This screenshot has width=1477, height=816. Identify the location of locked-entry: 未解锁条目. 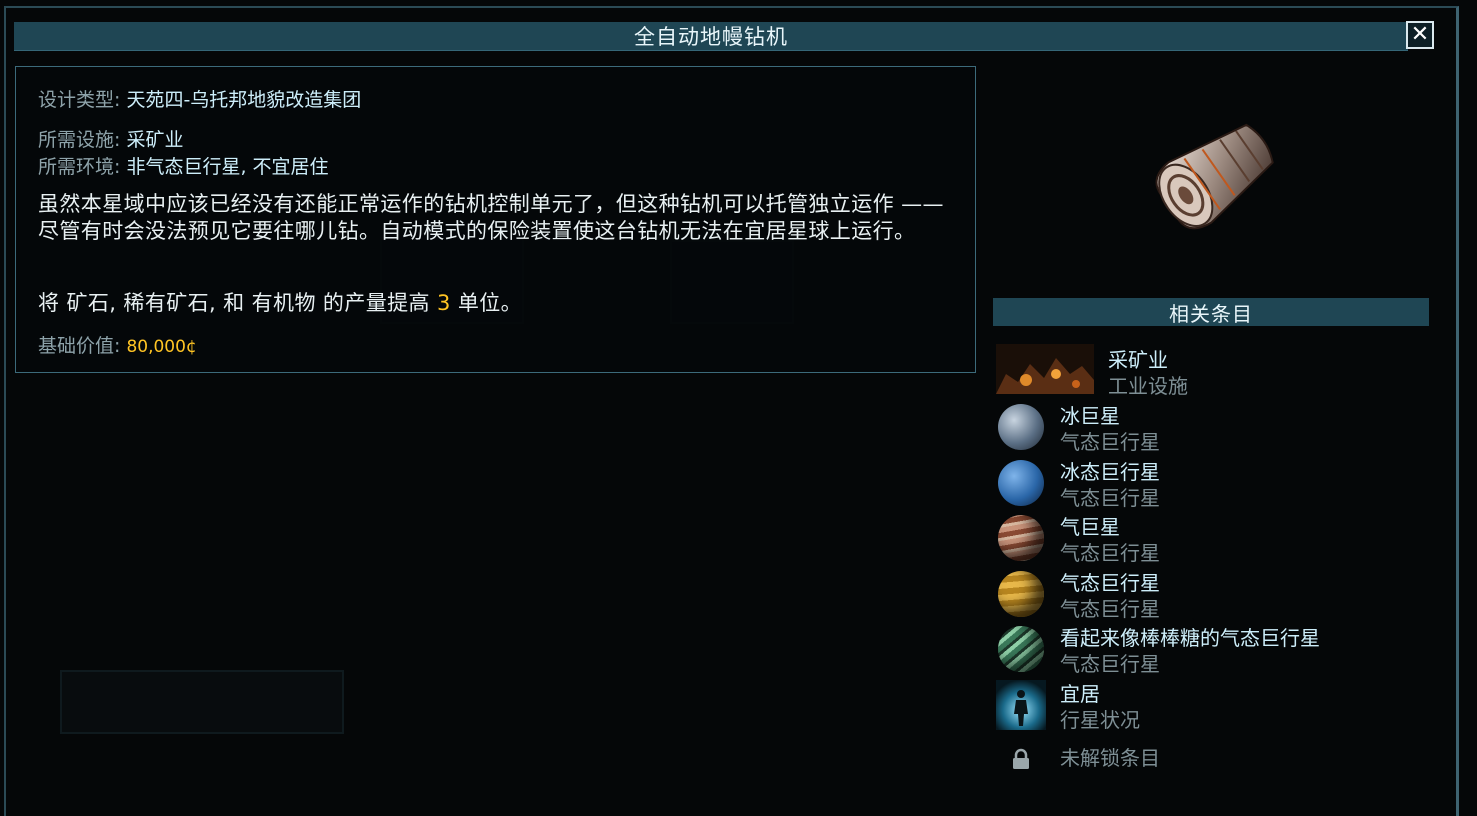
(1158, 757).